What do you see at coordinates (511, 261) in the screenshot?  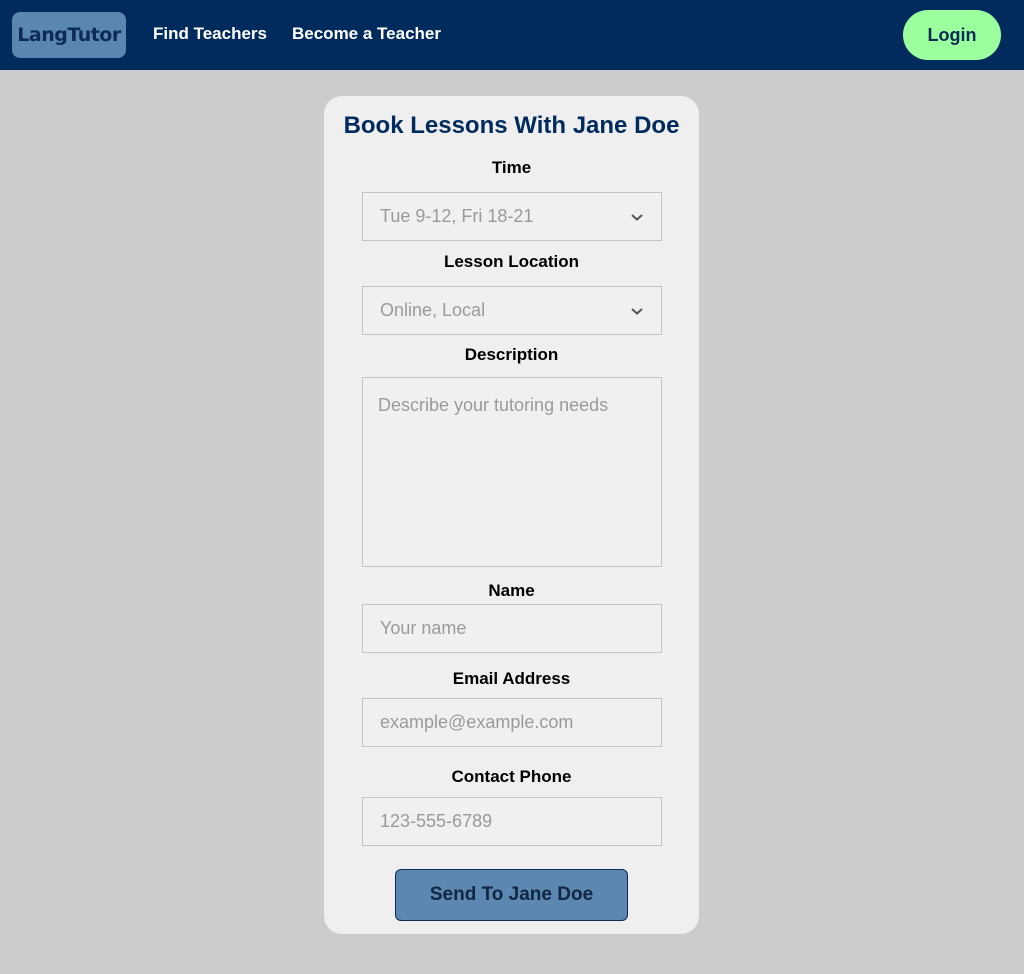 I see `location-label: Lesson Location` at bounding box center [511, 261].